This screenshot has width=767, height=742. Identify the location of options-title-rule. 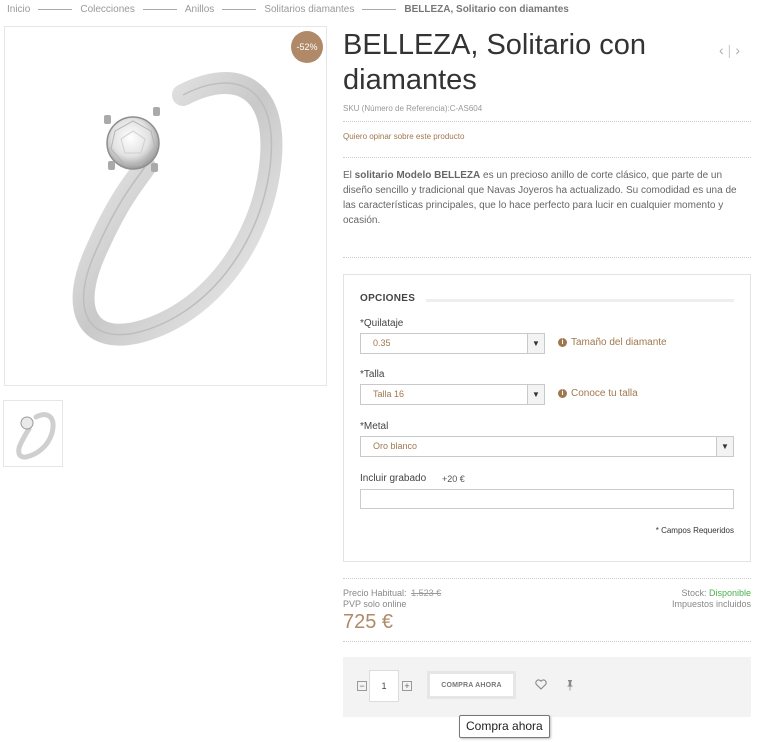
(580, 300).